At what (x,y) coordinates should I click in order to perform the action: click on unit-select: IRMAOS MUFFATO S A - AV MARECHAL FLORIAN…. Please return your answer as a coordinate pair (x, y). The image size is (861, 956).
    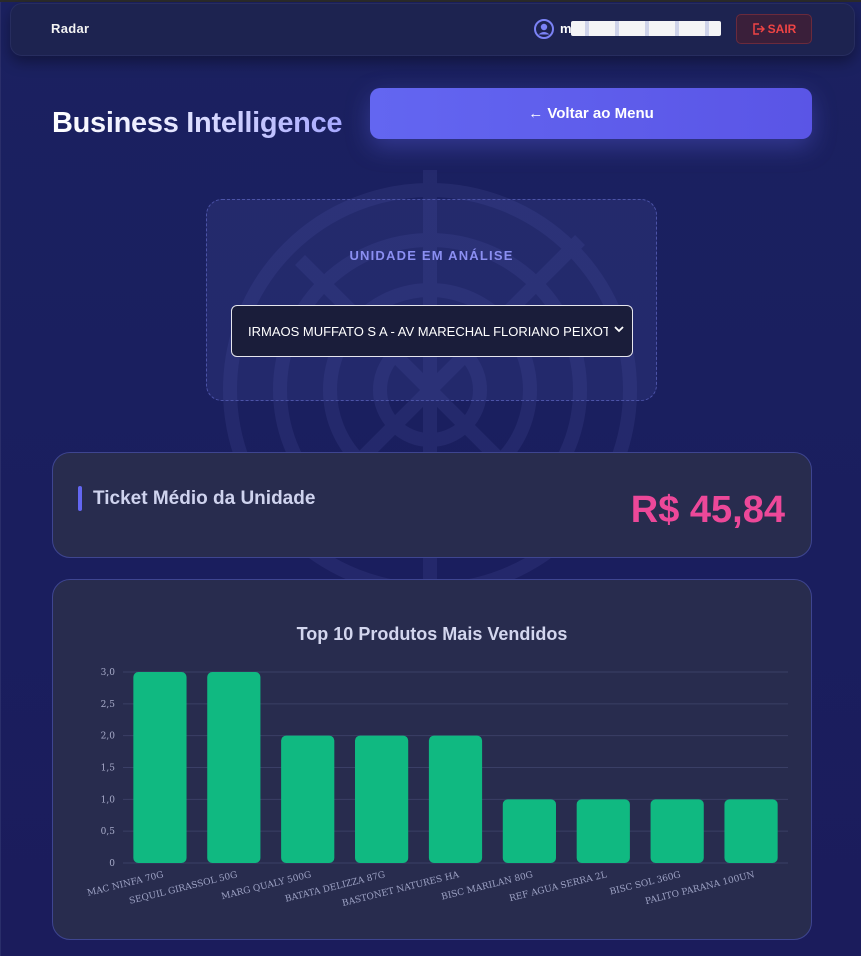
    Looking at the image, I should click on (432, 331).